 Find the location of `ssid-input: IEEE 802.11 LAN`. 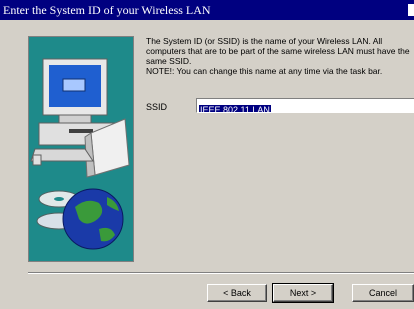

ssid-input: IEEE 802.11 LAN is located at coordinates (305, 105).